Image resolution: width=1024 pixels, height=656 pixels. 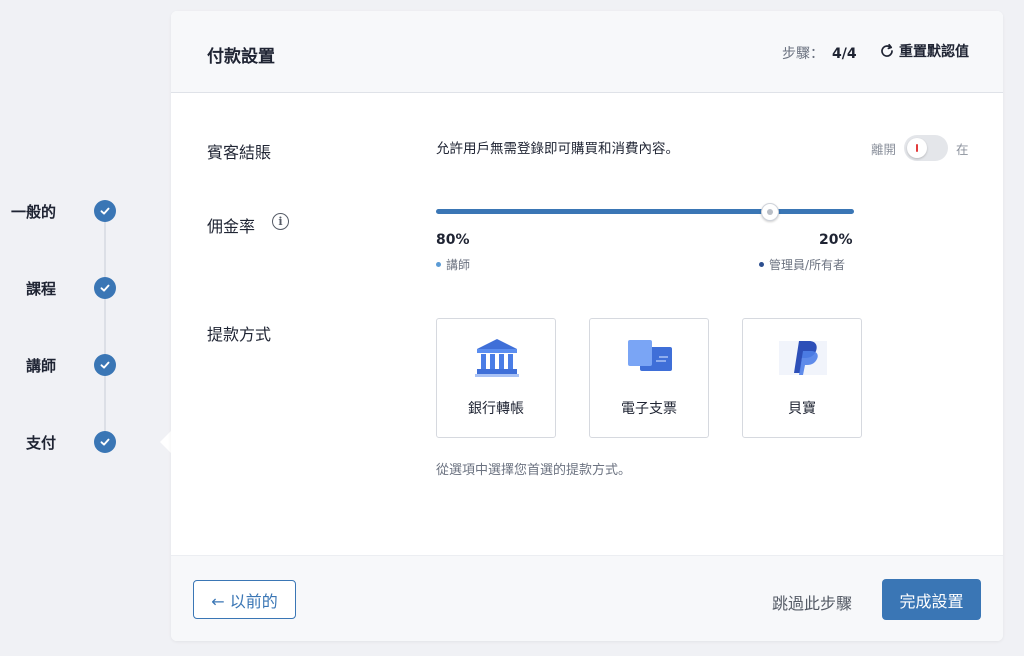 I want to click on steps-connector, so click(x=105, y=327).